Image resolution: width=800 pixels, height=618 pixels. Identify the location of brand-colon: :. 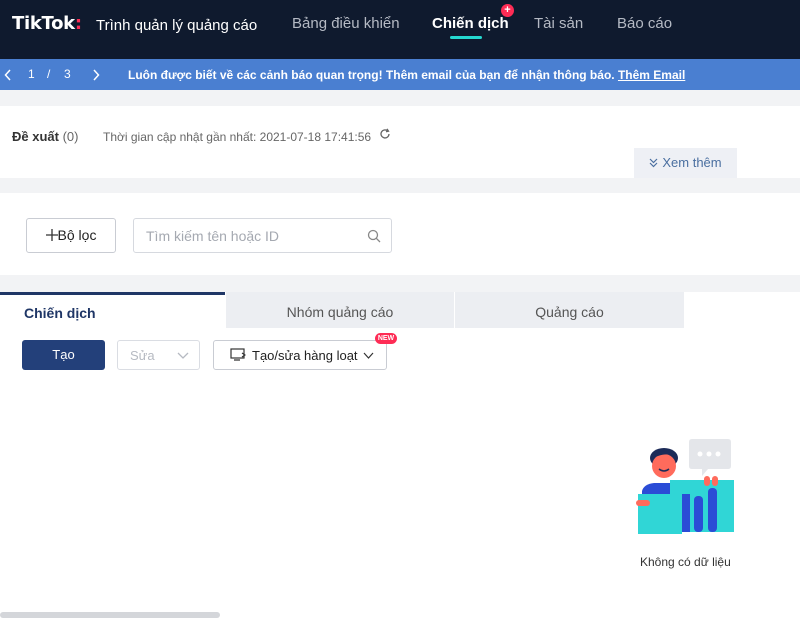
(78, 23).